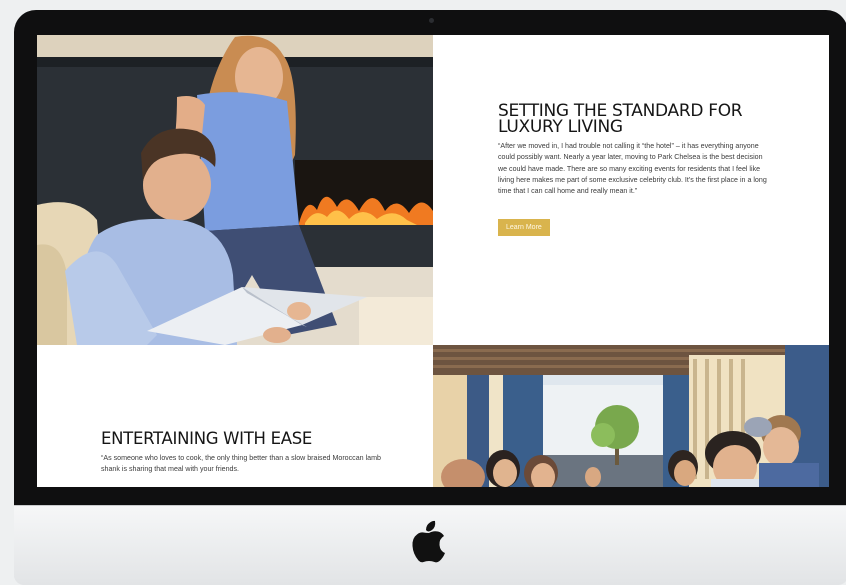  What do you see at coordinates (206, 438) in the screenshot?
I see `ease-heading: ENTERTAINING WITH EASE` at bounding box center [206, 438].